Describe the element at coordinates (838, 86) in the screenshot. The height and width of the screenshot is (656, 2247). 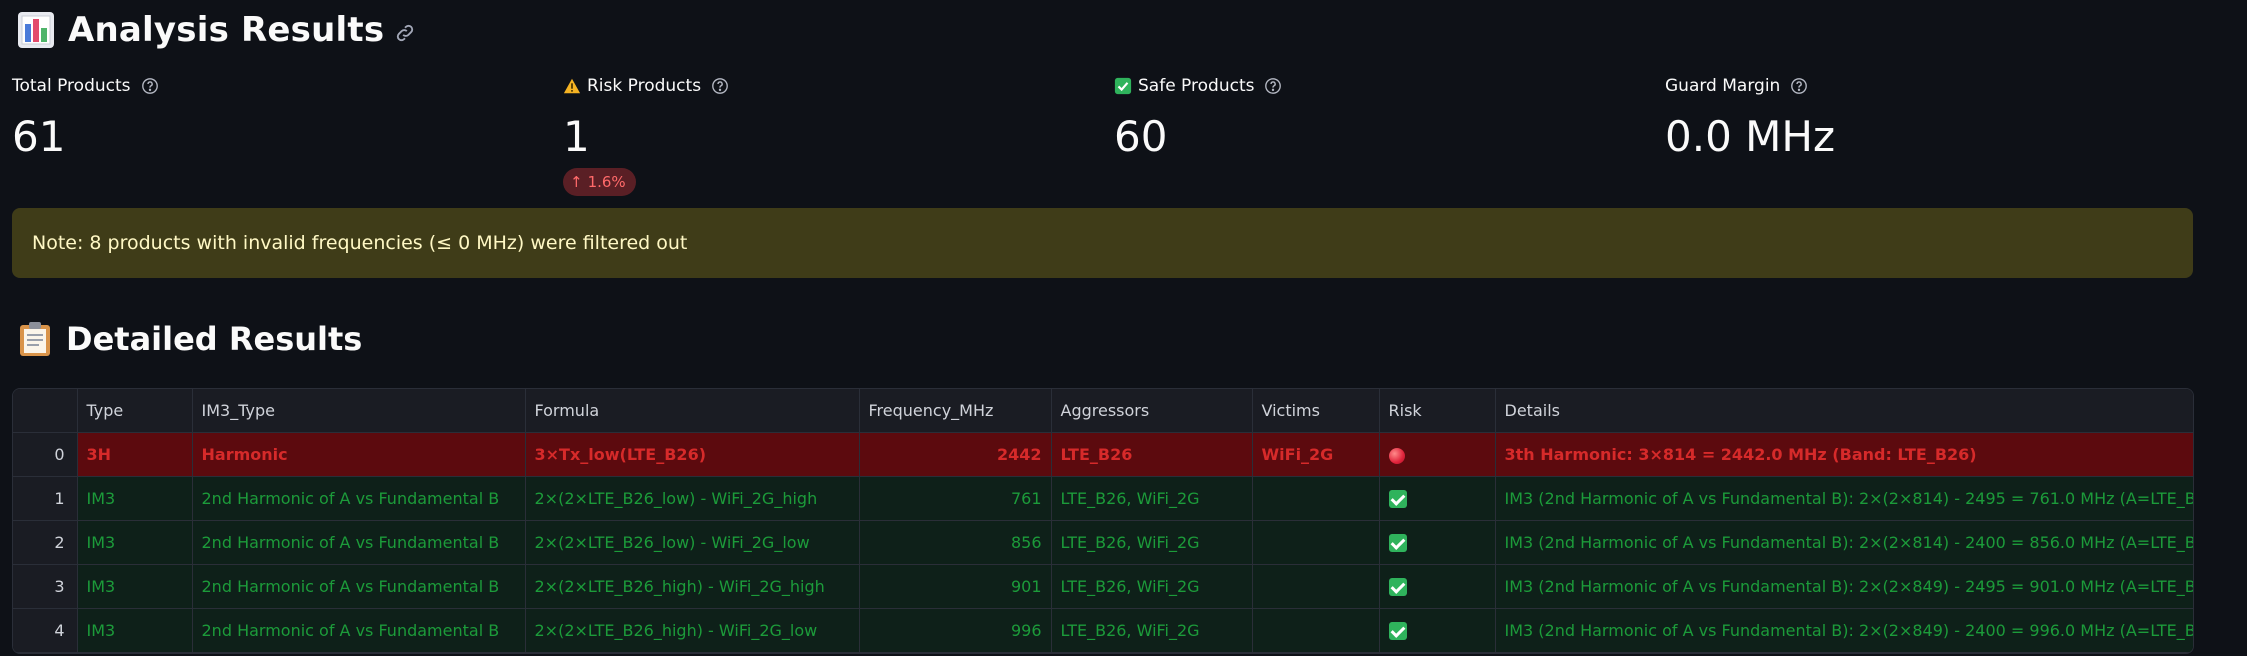
I see `metric-label: Risk Products` at that location.